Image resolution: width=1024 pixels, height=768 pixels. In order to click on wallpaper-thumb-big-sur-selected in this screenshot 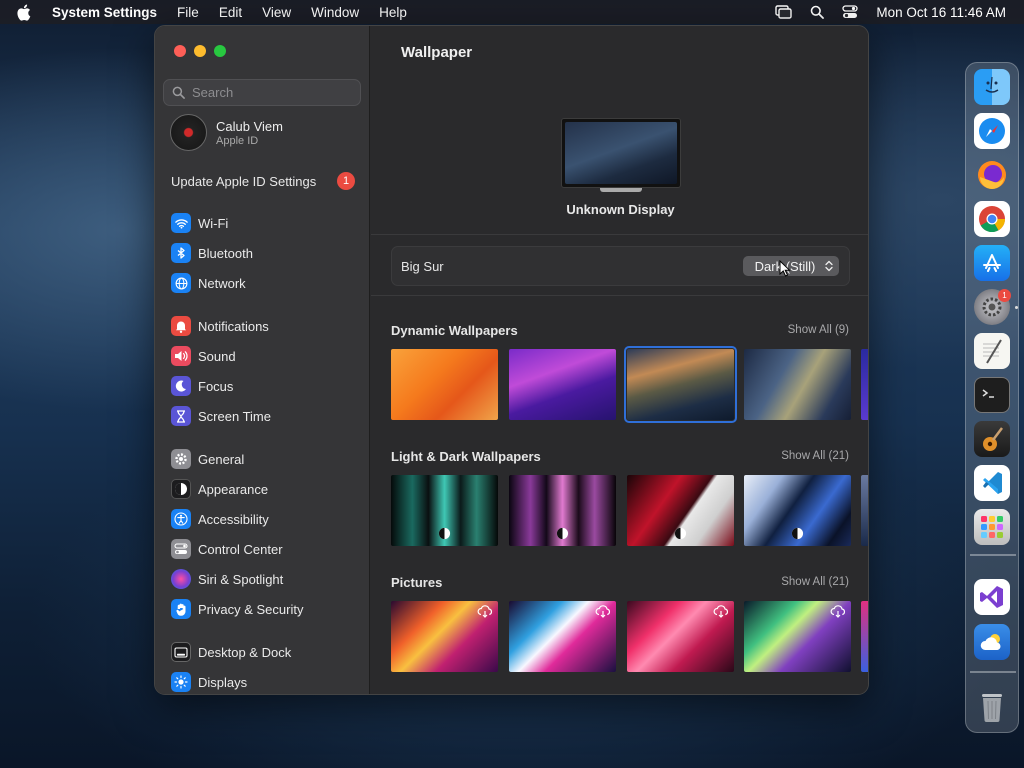, I will do `click(680, 384)`.